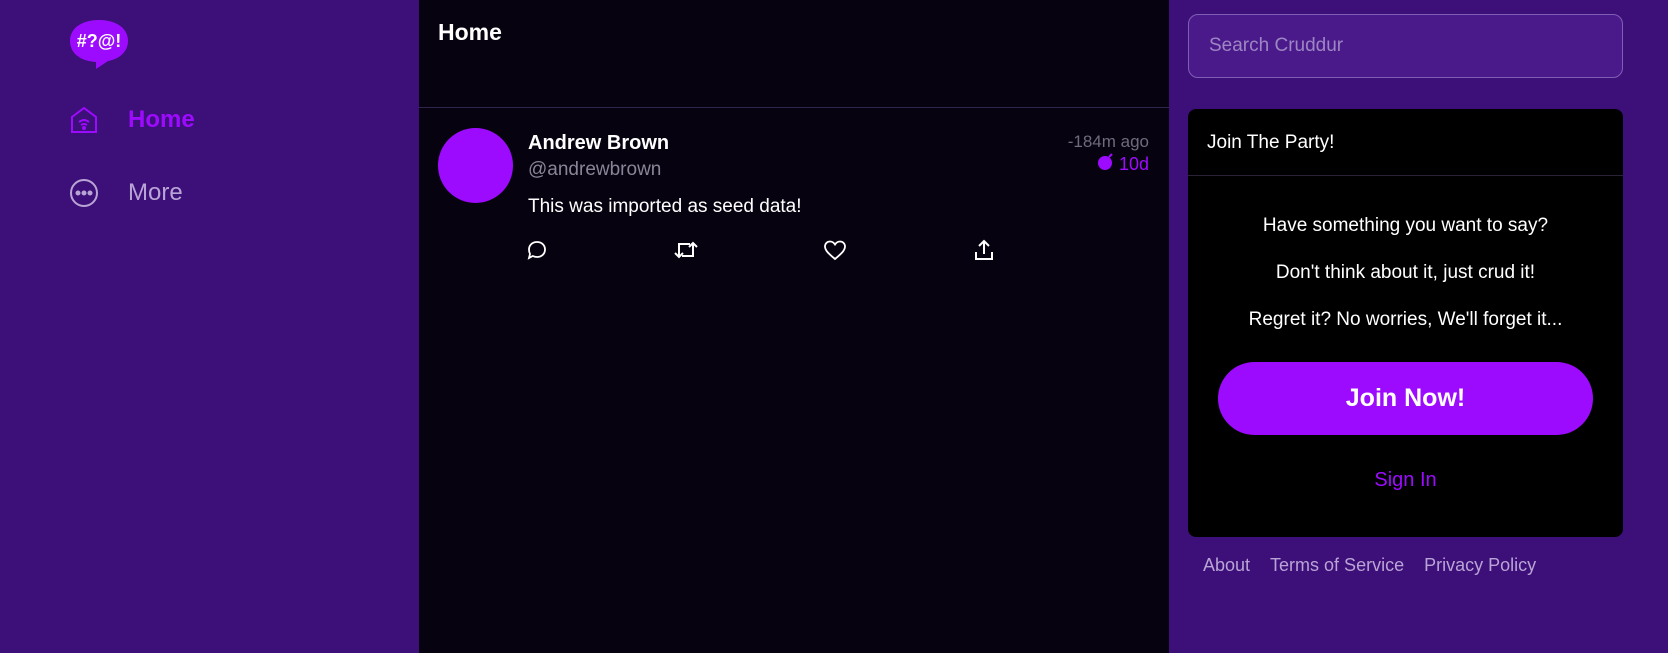  What do you see at coordinates (84, 193) in the screenshot?
I see `more-icon` at bounding box center [84, 193].